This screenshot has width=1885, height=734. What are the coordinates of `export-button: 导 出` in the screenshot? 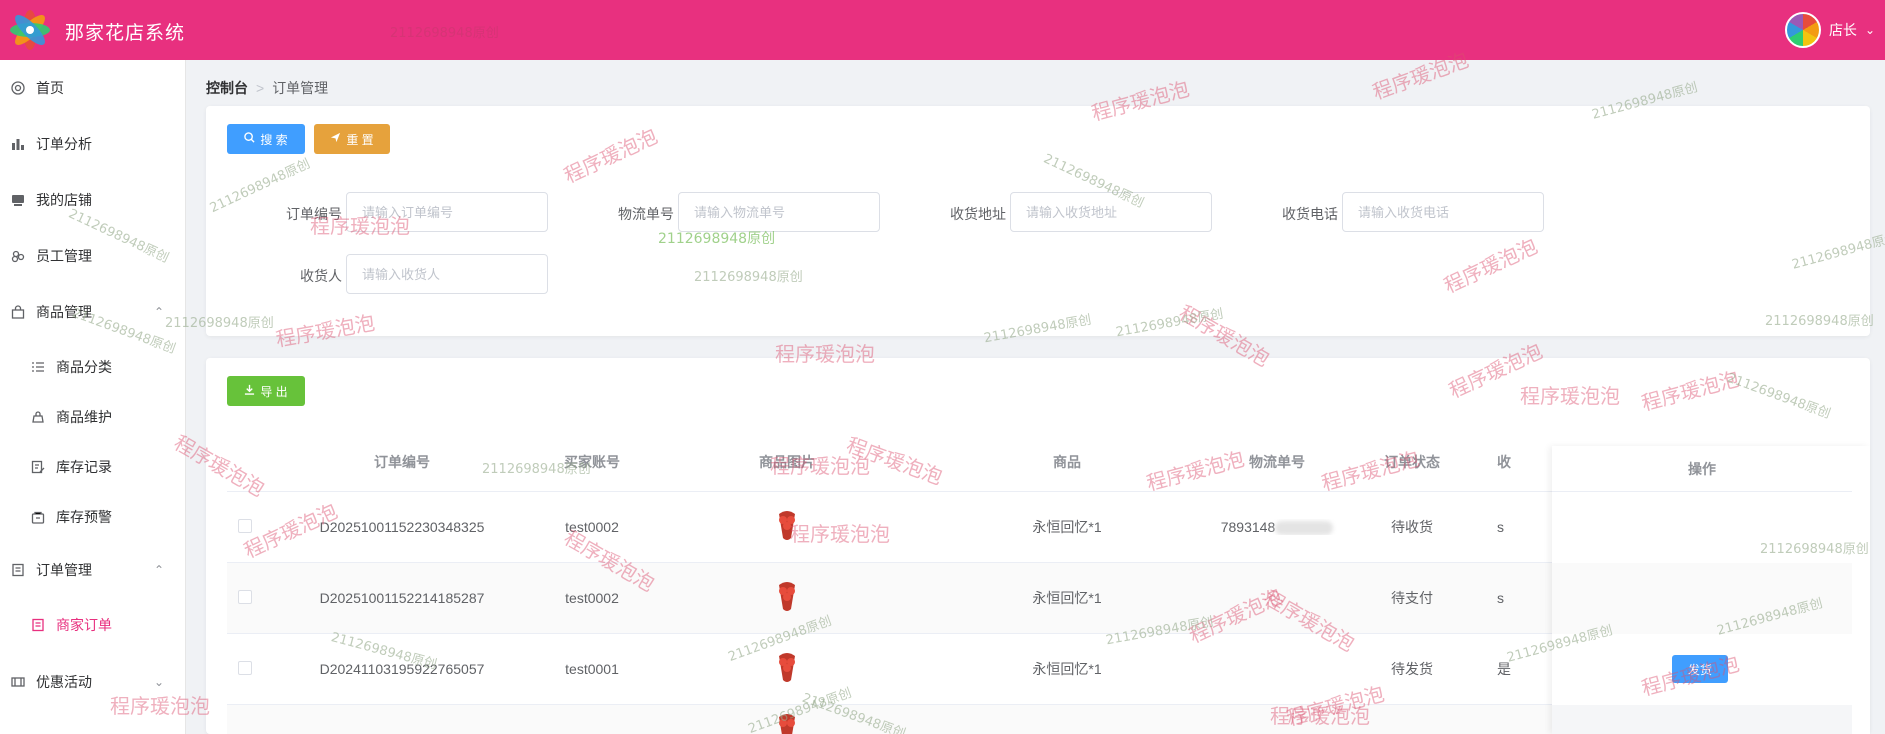 It's located at (266, 391).